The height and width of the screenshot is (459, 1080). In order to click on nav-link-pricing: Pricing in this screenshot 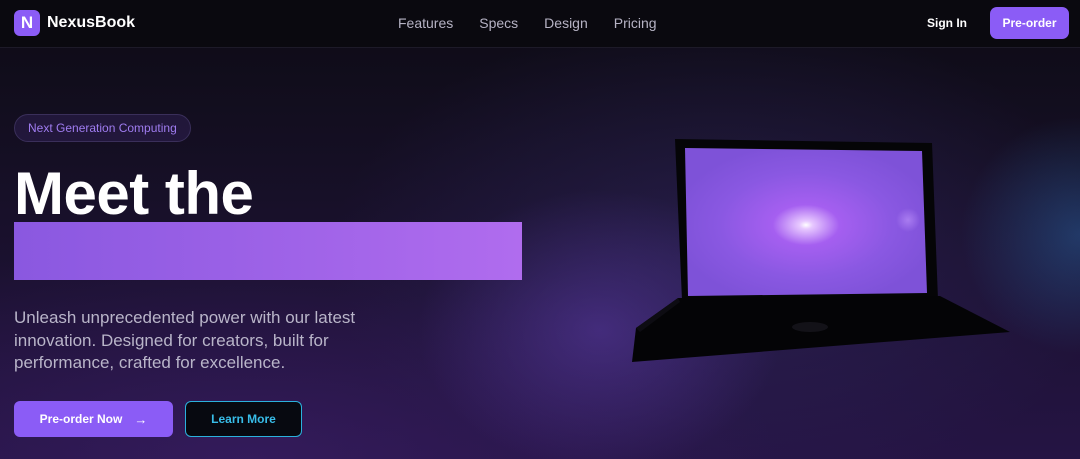, I will do `click(635, 23)`.